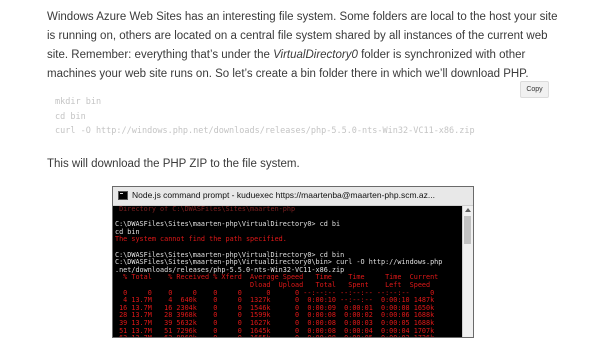 The height and width of the screenshot is (338, 600). I want to click on scroll-up-arrow-icon, so click(468, 210).